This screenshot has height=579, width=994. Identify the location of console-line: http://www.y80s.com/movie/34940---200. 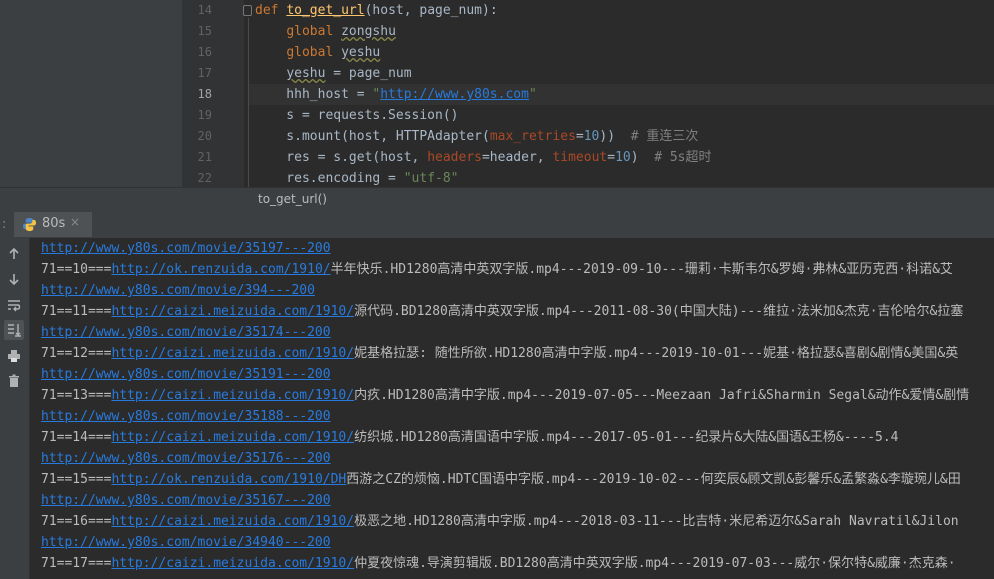
(186, 542).